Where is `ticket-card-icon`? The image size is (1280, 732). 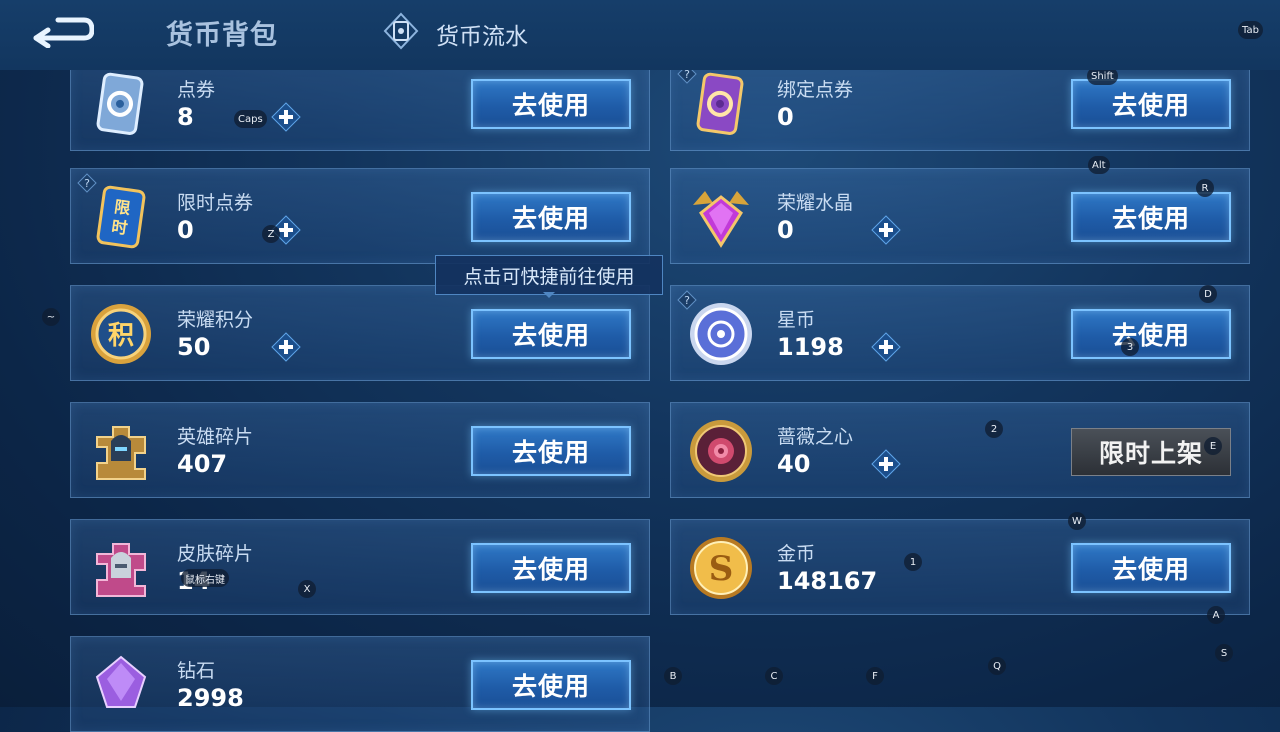 ticket-card-icon is located at coordinates (120, 103).